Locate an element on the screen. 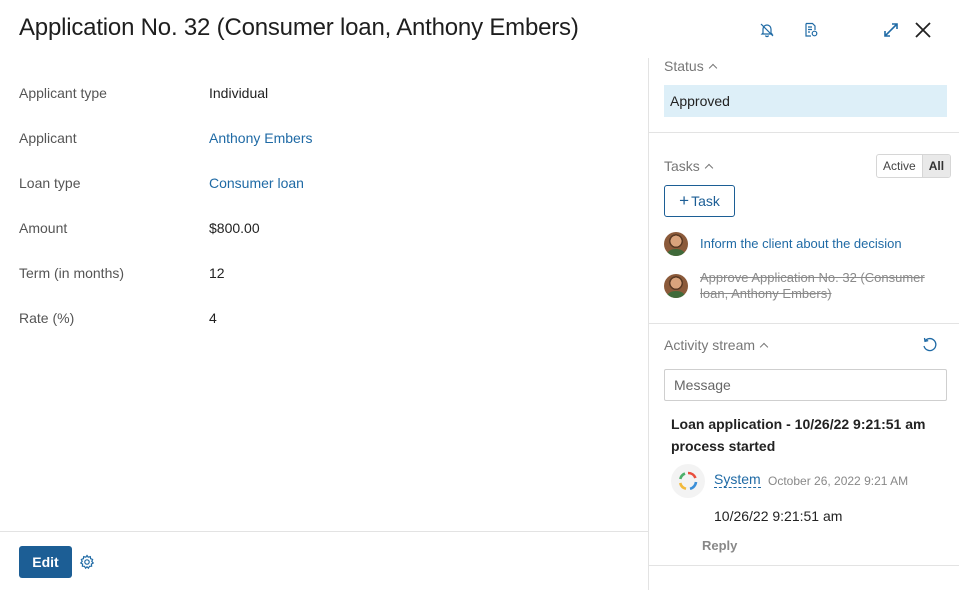 The width and height of the screenshot is (959, 590). filter-active-button: Active is located at coordinates (899, 166).